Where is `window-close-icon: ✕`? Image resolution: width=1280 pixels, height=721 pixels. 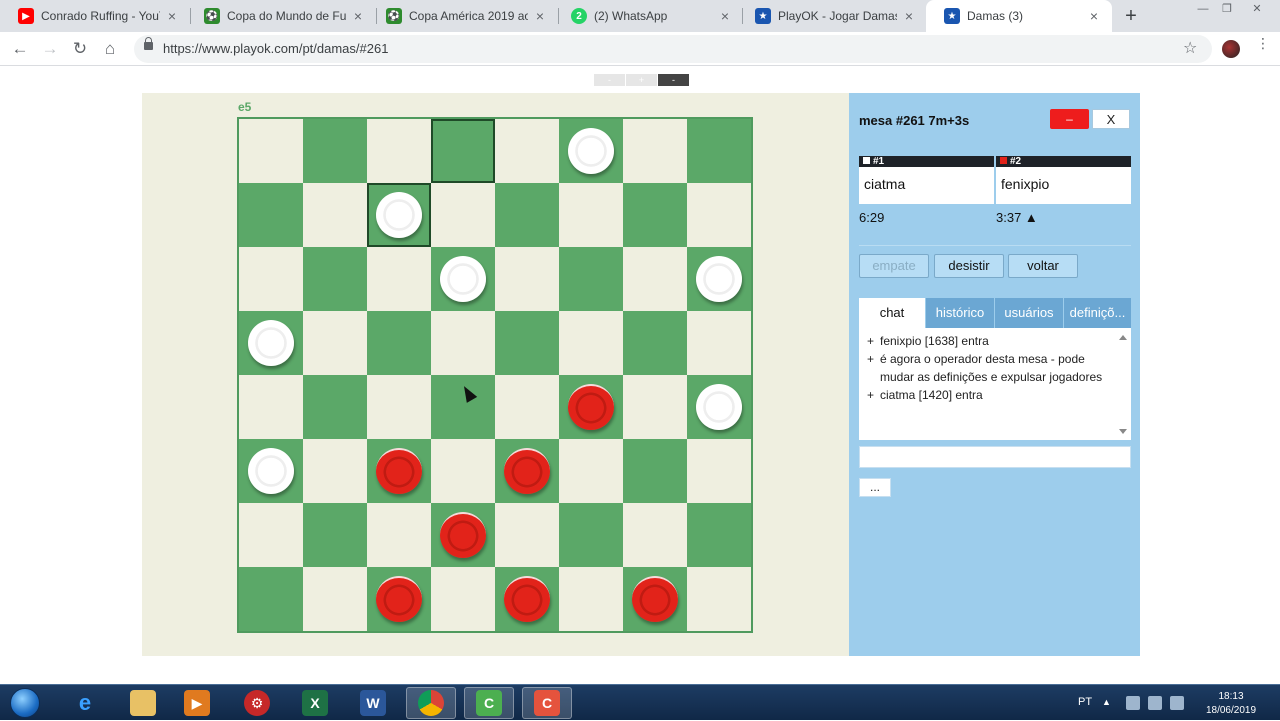
window-close-icon: ✕ is located at coordinates (1257, 9).